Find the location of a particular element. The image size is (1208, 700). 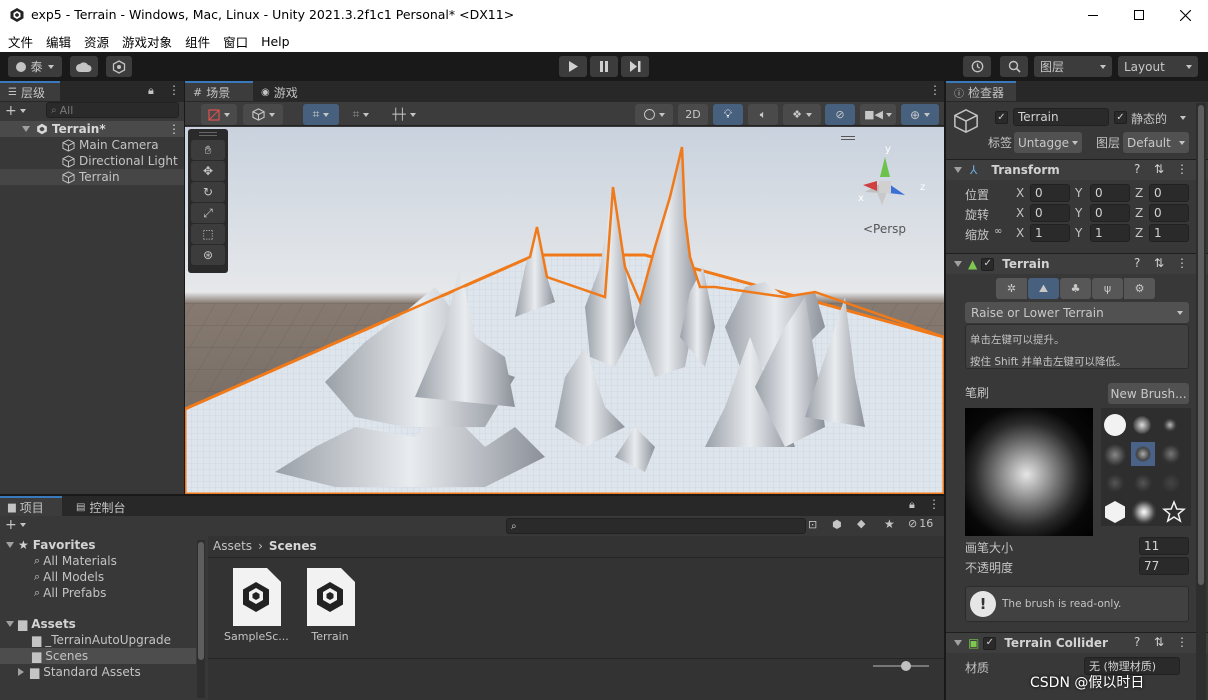

brush-size-input: 11 is located at coordinates (1164, 546).